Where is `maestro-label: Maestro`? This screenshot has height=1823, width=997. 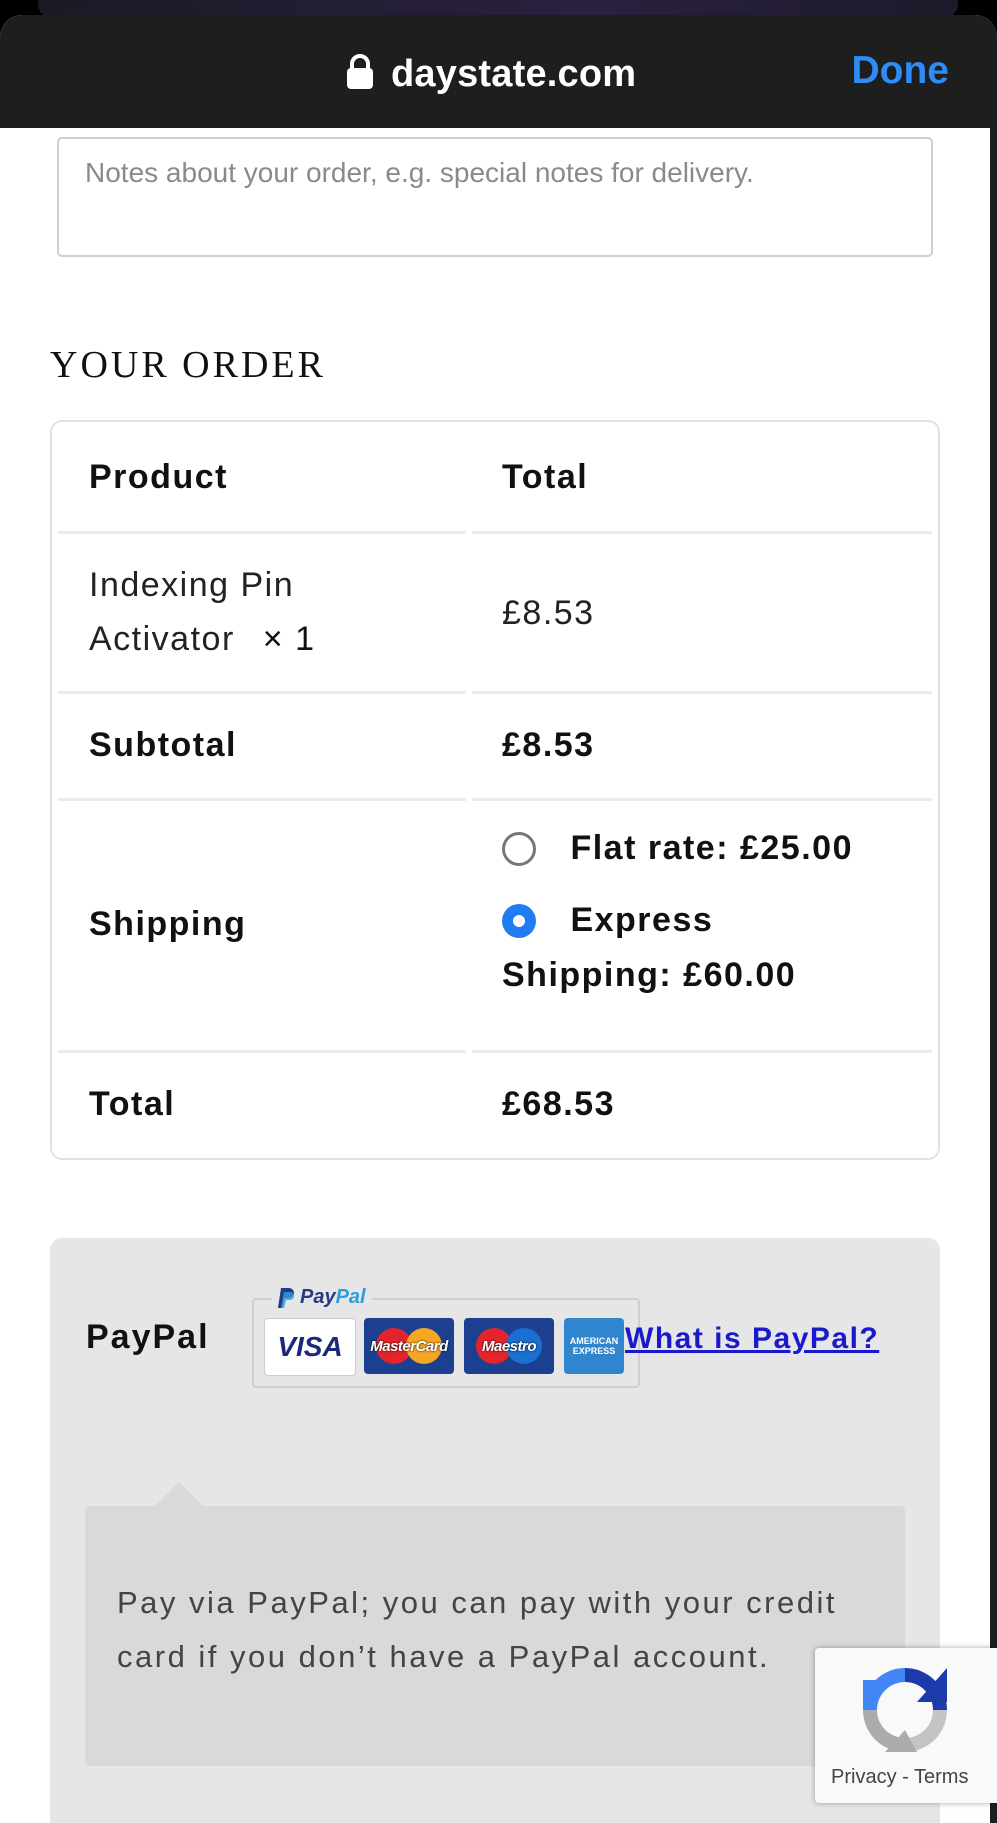 maestro-label: Maestro is located at coordinates (509, 1346).